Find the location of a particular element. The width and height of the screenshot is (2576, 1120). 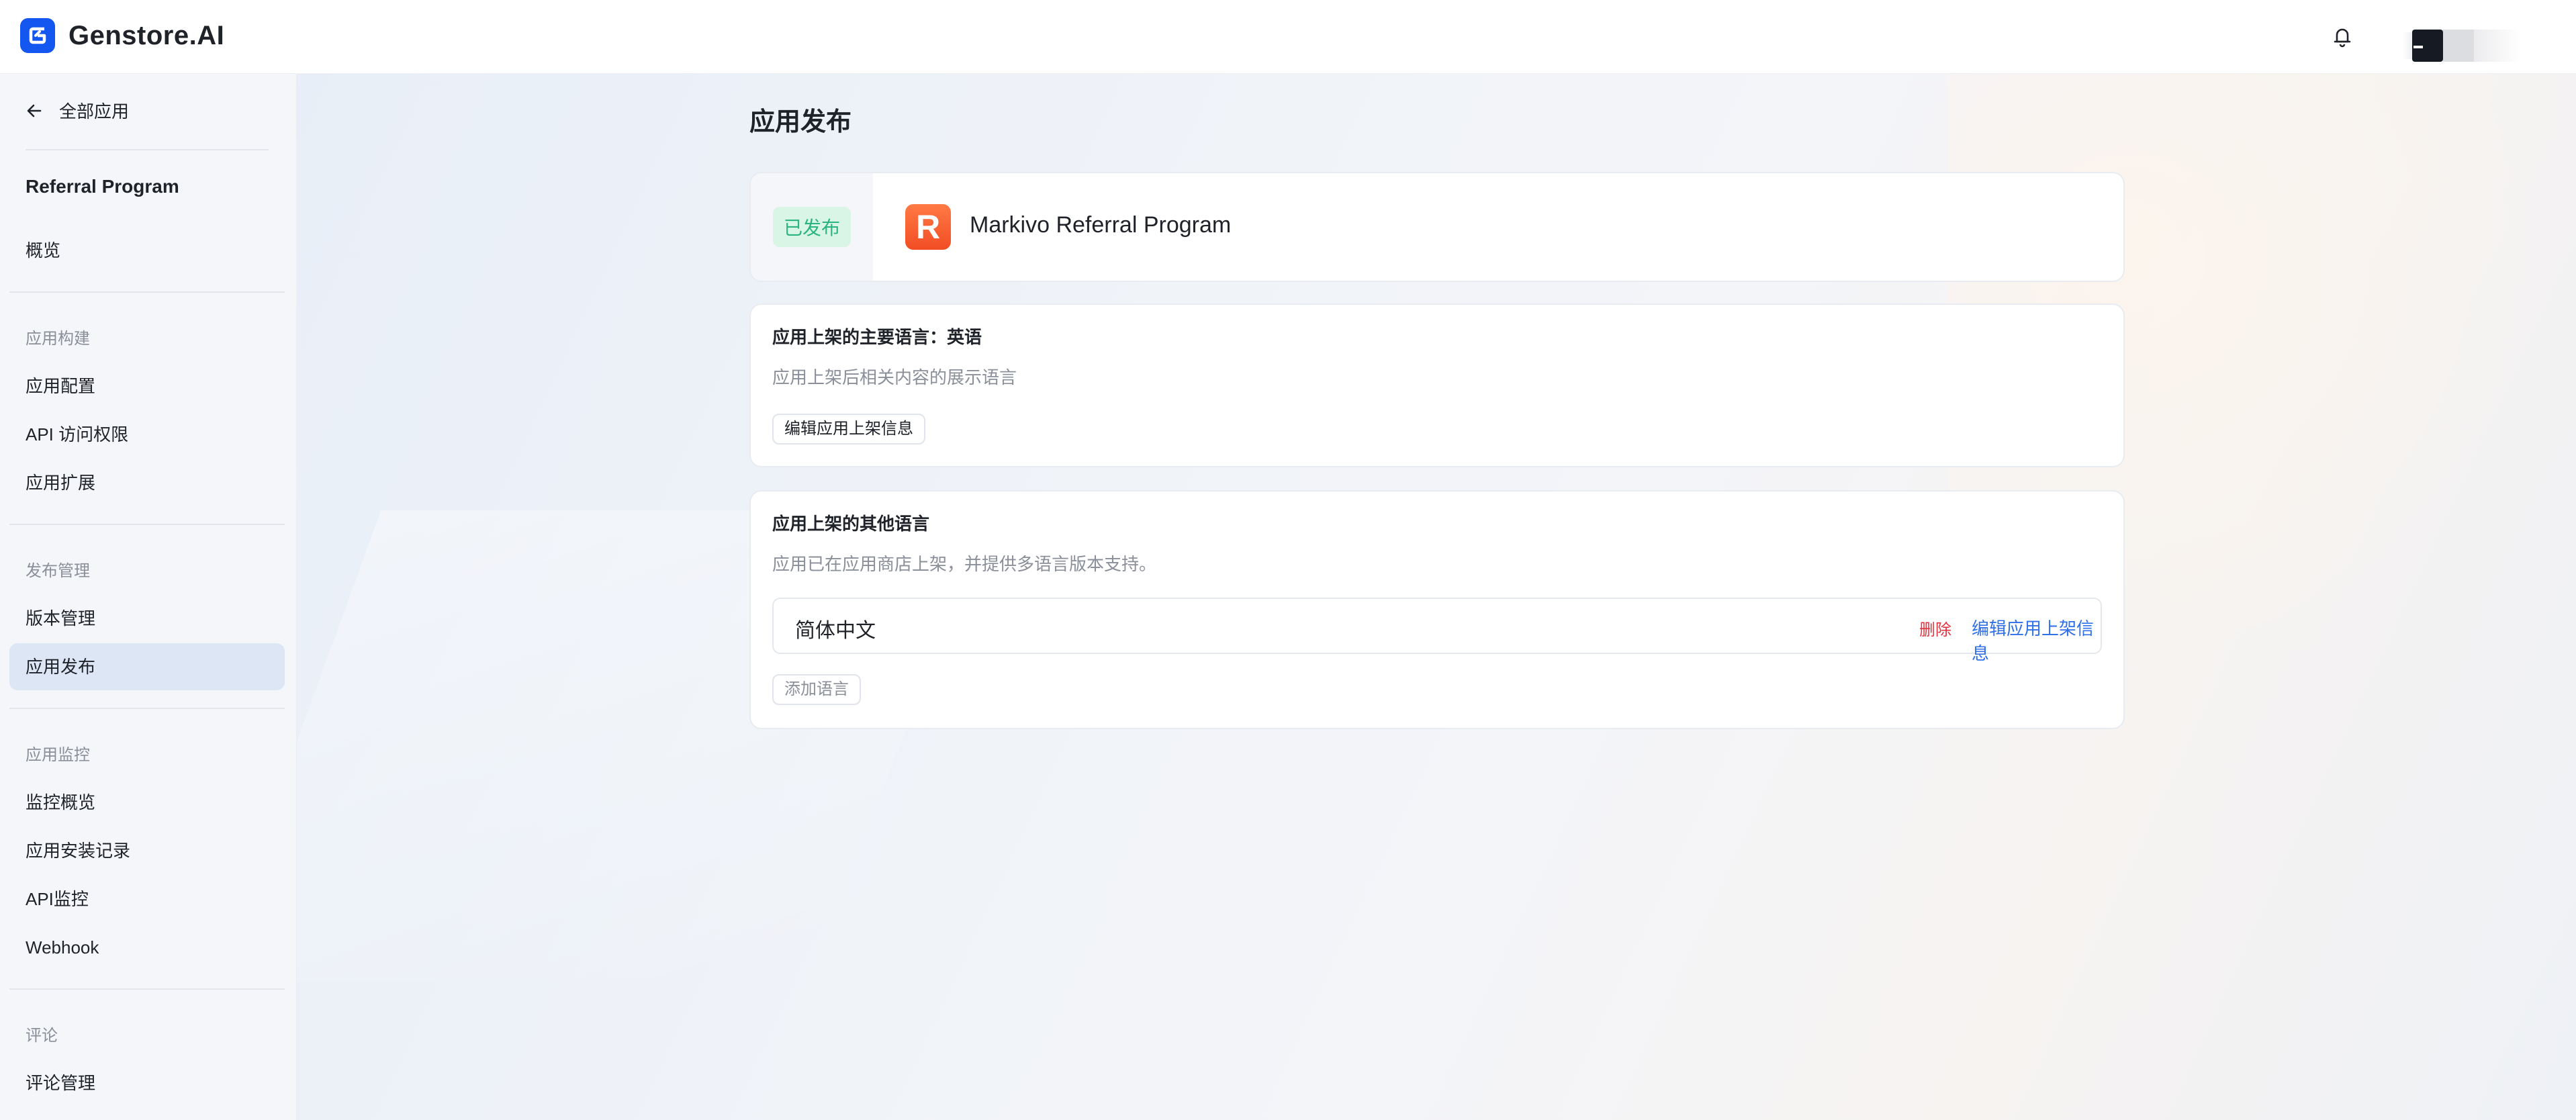

sidebar-group-monitoring: 应用监控 is located at coordinates (58, 755).